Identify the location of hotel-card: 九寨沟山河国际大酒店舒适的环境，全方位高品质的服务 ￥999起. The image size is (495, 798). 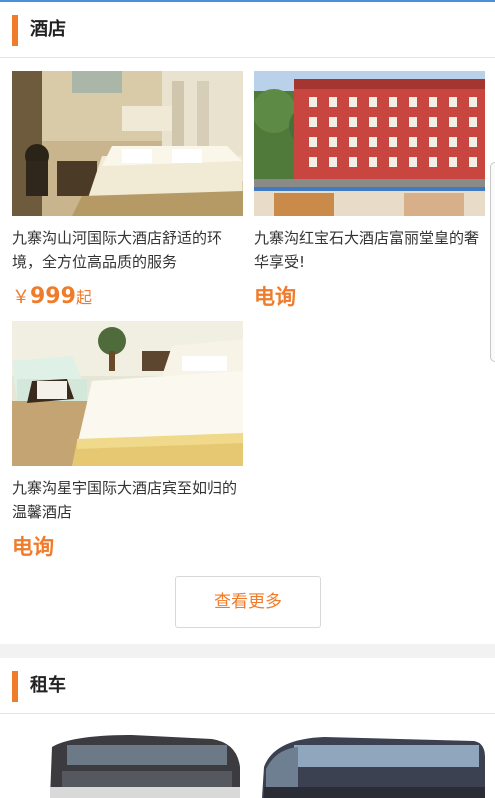
(127, 192).